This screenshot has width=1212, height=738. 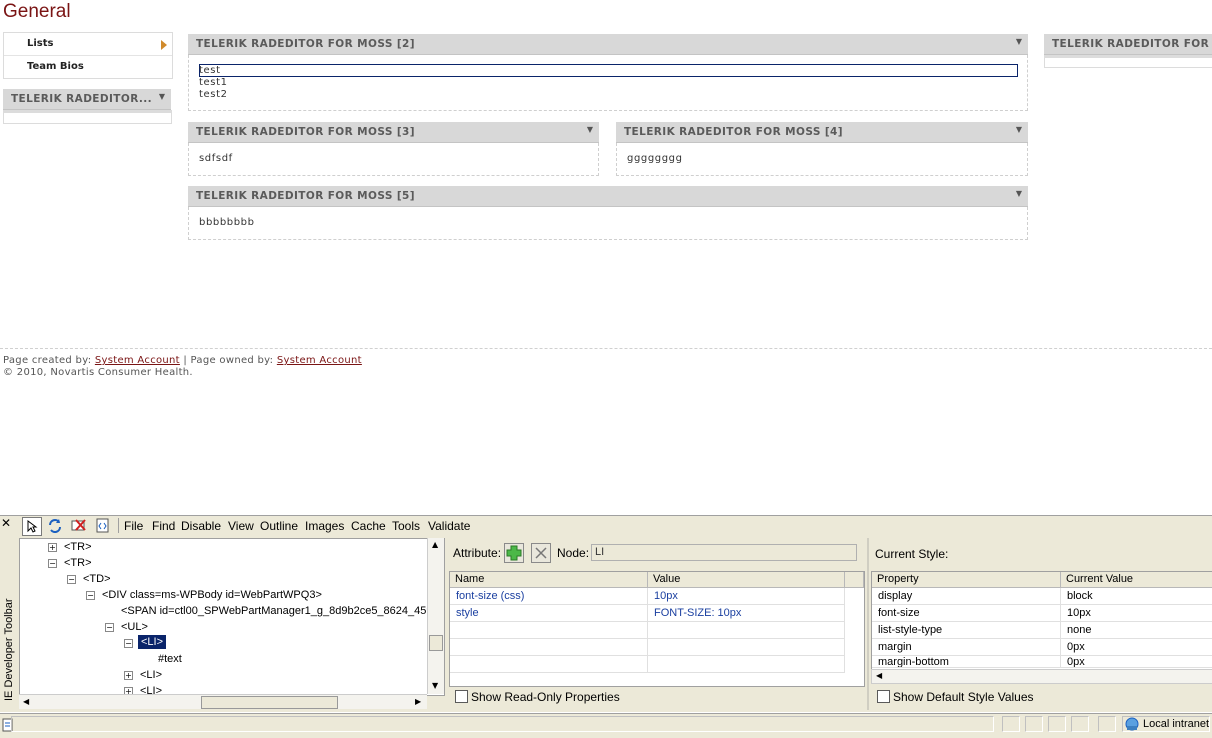 I want to click on owned-by-link: System Account, so click(x=319, y=360).